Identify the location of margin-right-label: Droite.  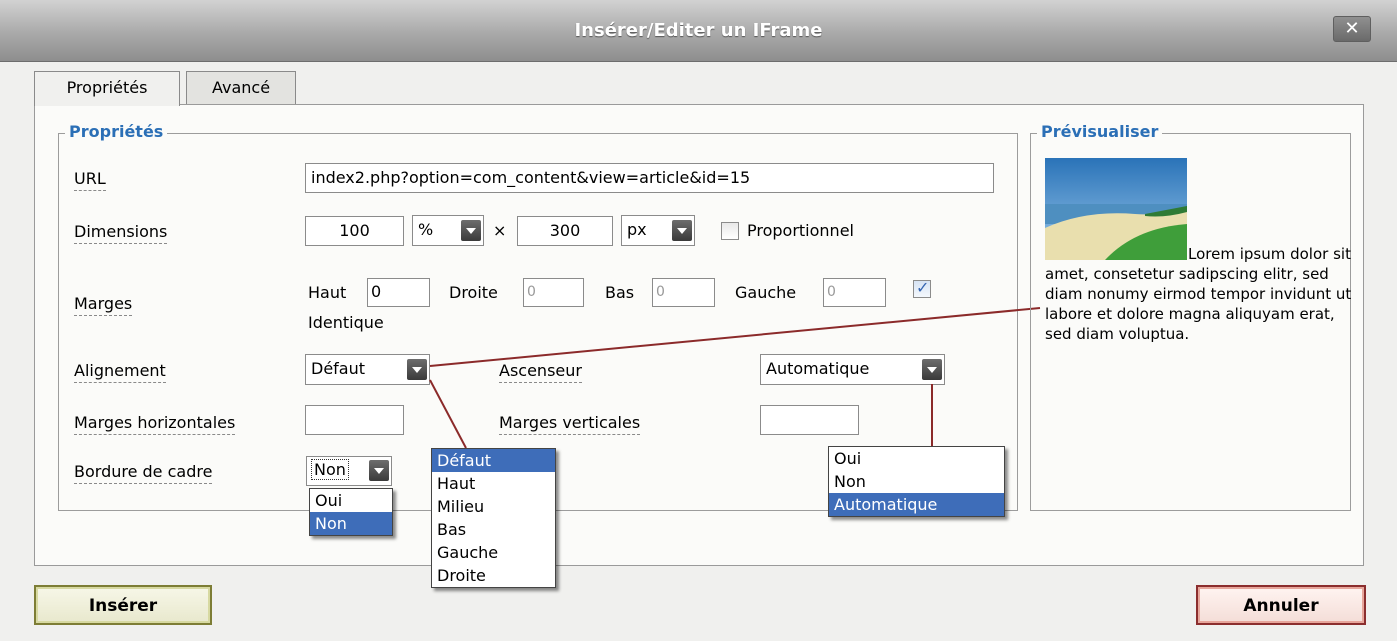
(473, 292).